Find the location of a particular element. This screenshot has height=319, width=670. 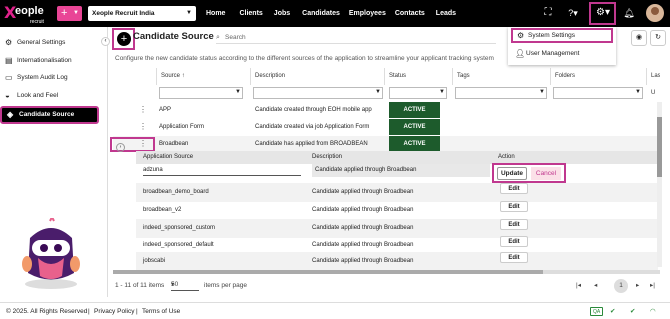

column-header-last-updated: Last U is located at coordinates (653, 82).